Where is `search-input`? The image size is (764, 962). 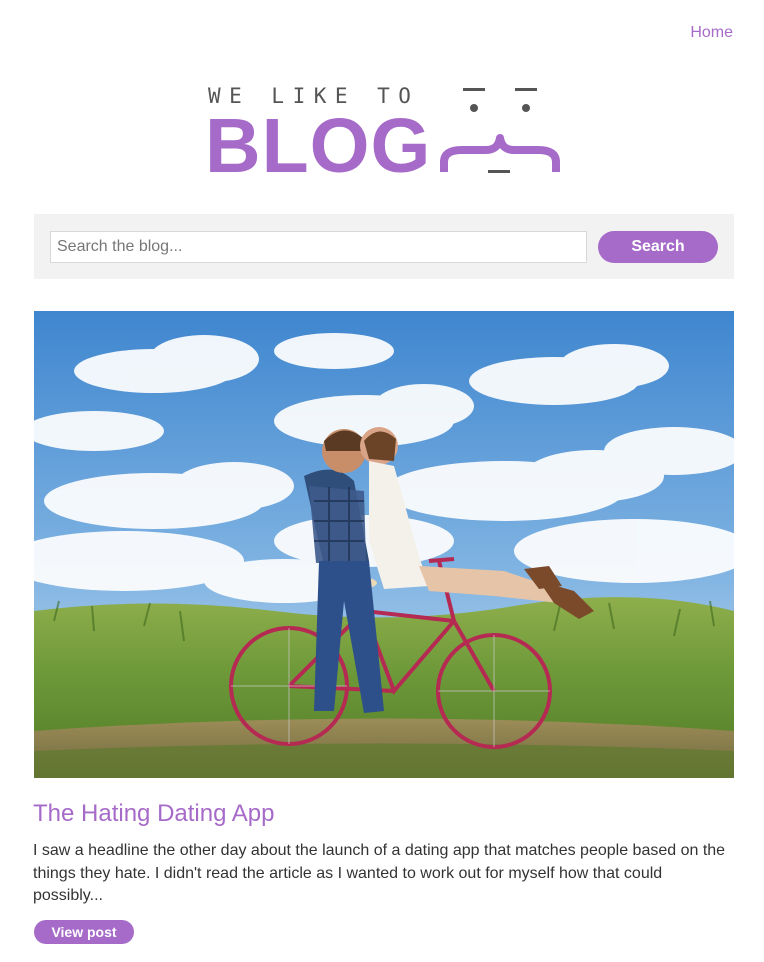
search-input is located at coordinates (318, 247).